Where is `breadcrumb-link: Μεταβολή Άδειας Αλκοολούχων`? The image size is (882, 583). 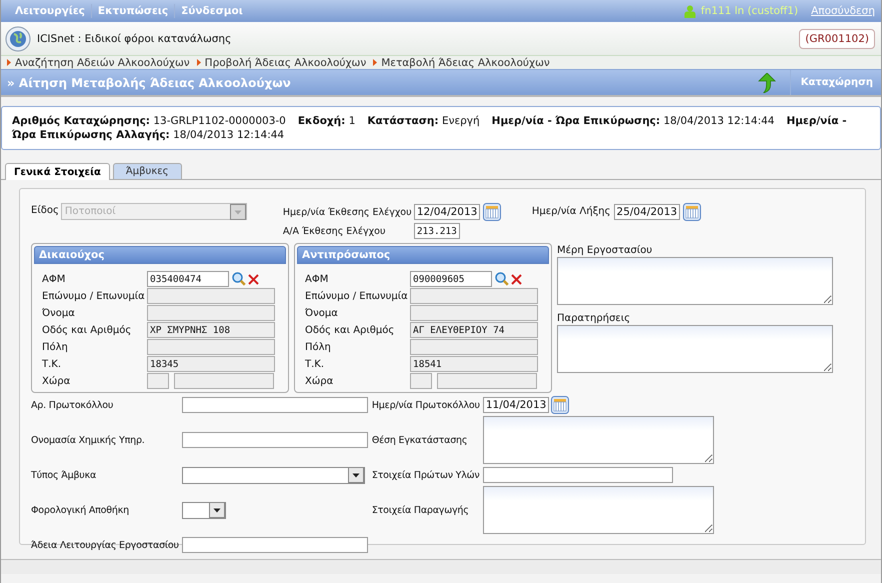
breadcrumb-link: Μεταβολή Άδειας Αλκοολούχων is located at coordinates (465, 62).